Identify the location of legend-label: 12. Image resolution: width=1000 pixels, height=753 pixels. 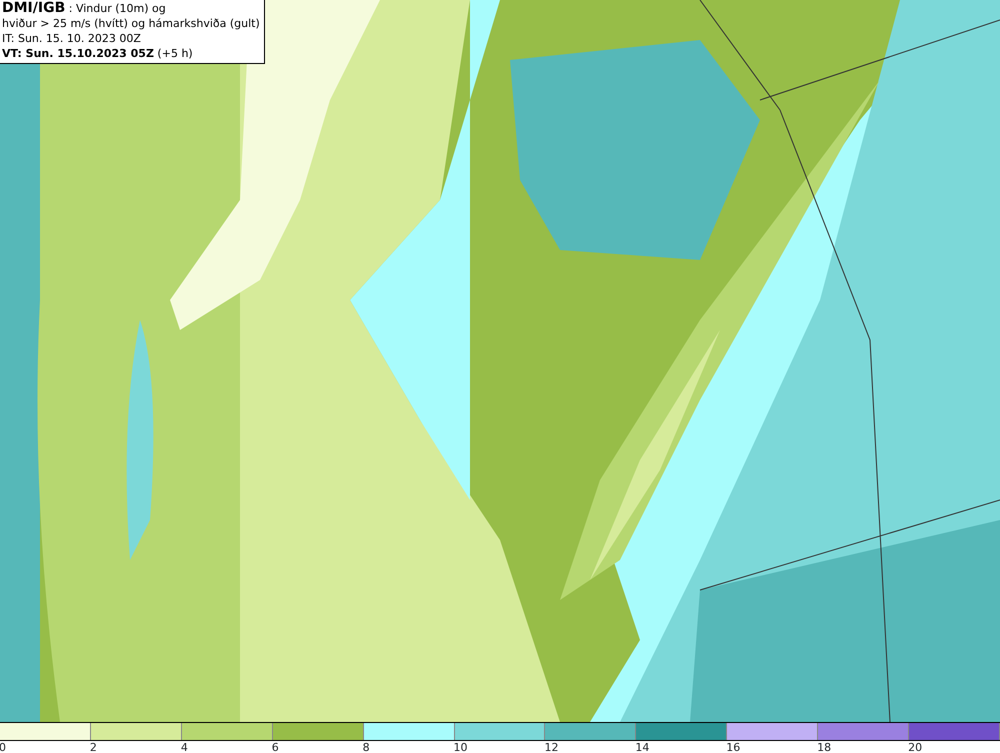
(551, 747).